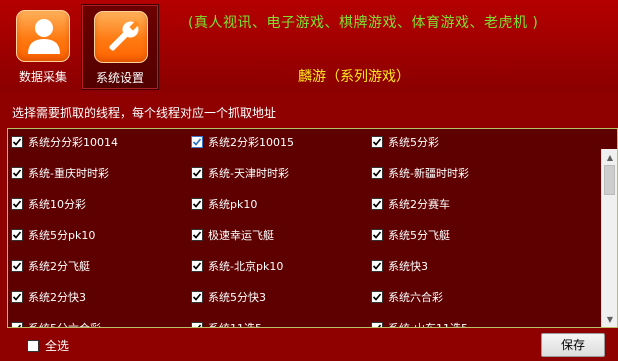 This screenshot has height=361, width=618. What do you see at coordinates (408, 266) in the screenshot?
I see `thread-label: 系统快3` at bounding box center [408, 266].